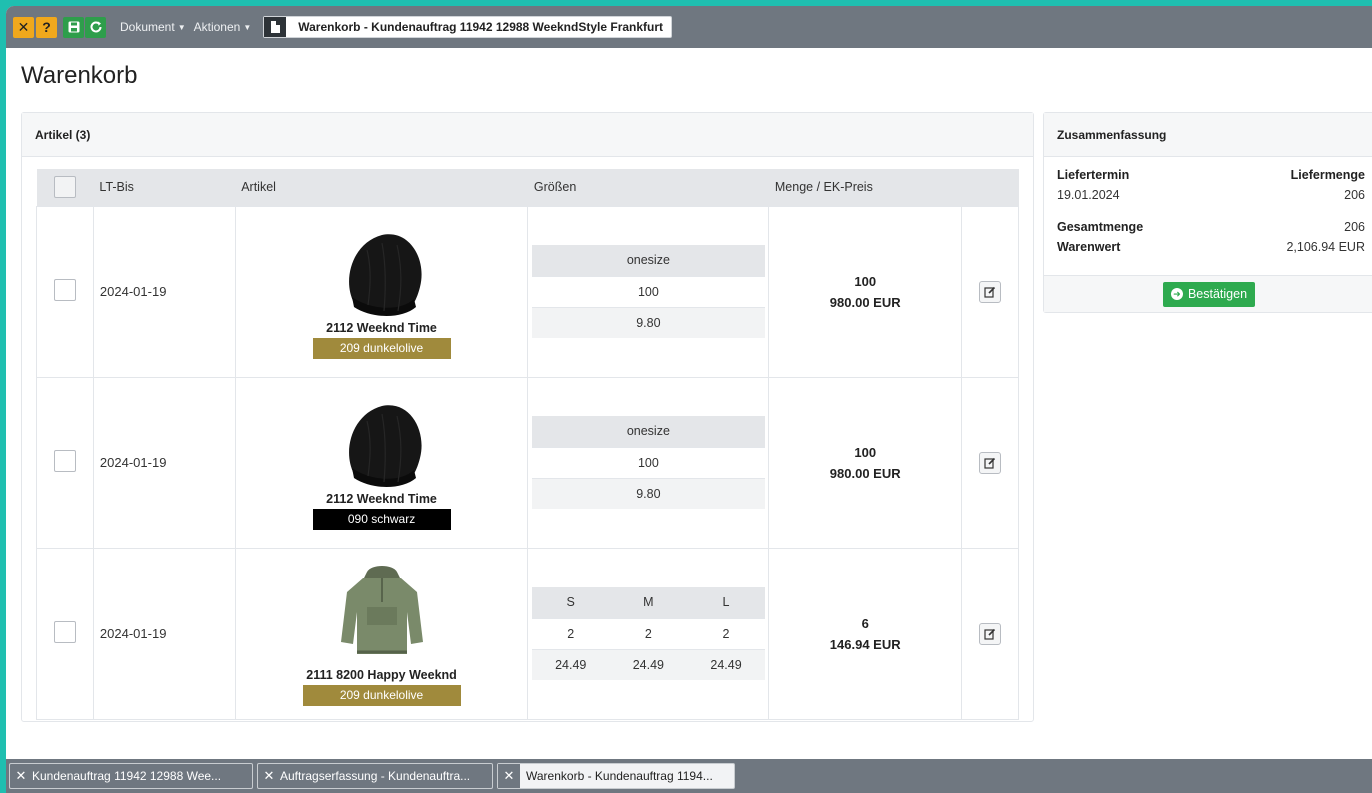  What do you see at coordinates (381, 695) in the screenshot?
I see `color-badge: 209 dunkelolive` at bounding box center [381, 695].